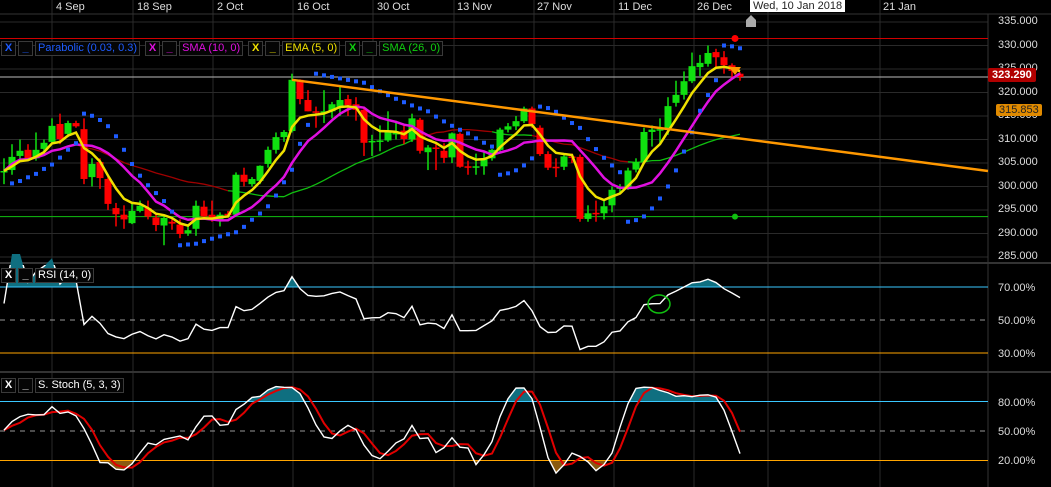 The width and height of the screenshot is (1051, 487). Describe the element at coordinates (88, 48) in the screenshot. I see `legend-label: Parabolic (0.03, 0.3)` at that location.